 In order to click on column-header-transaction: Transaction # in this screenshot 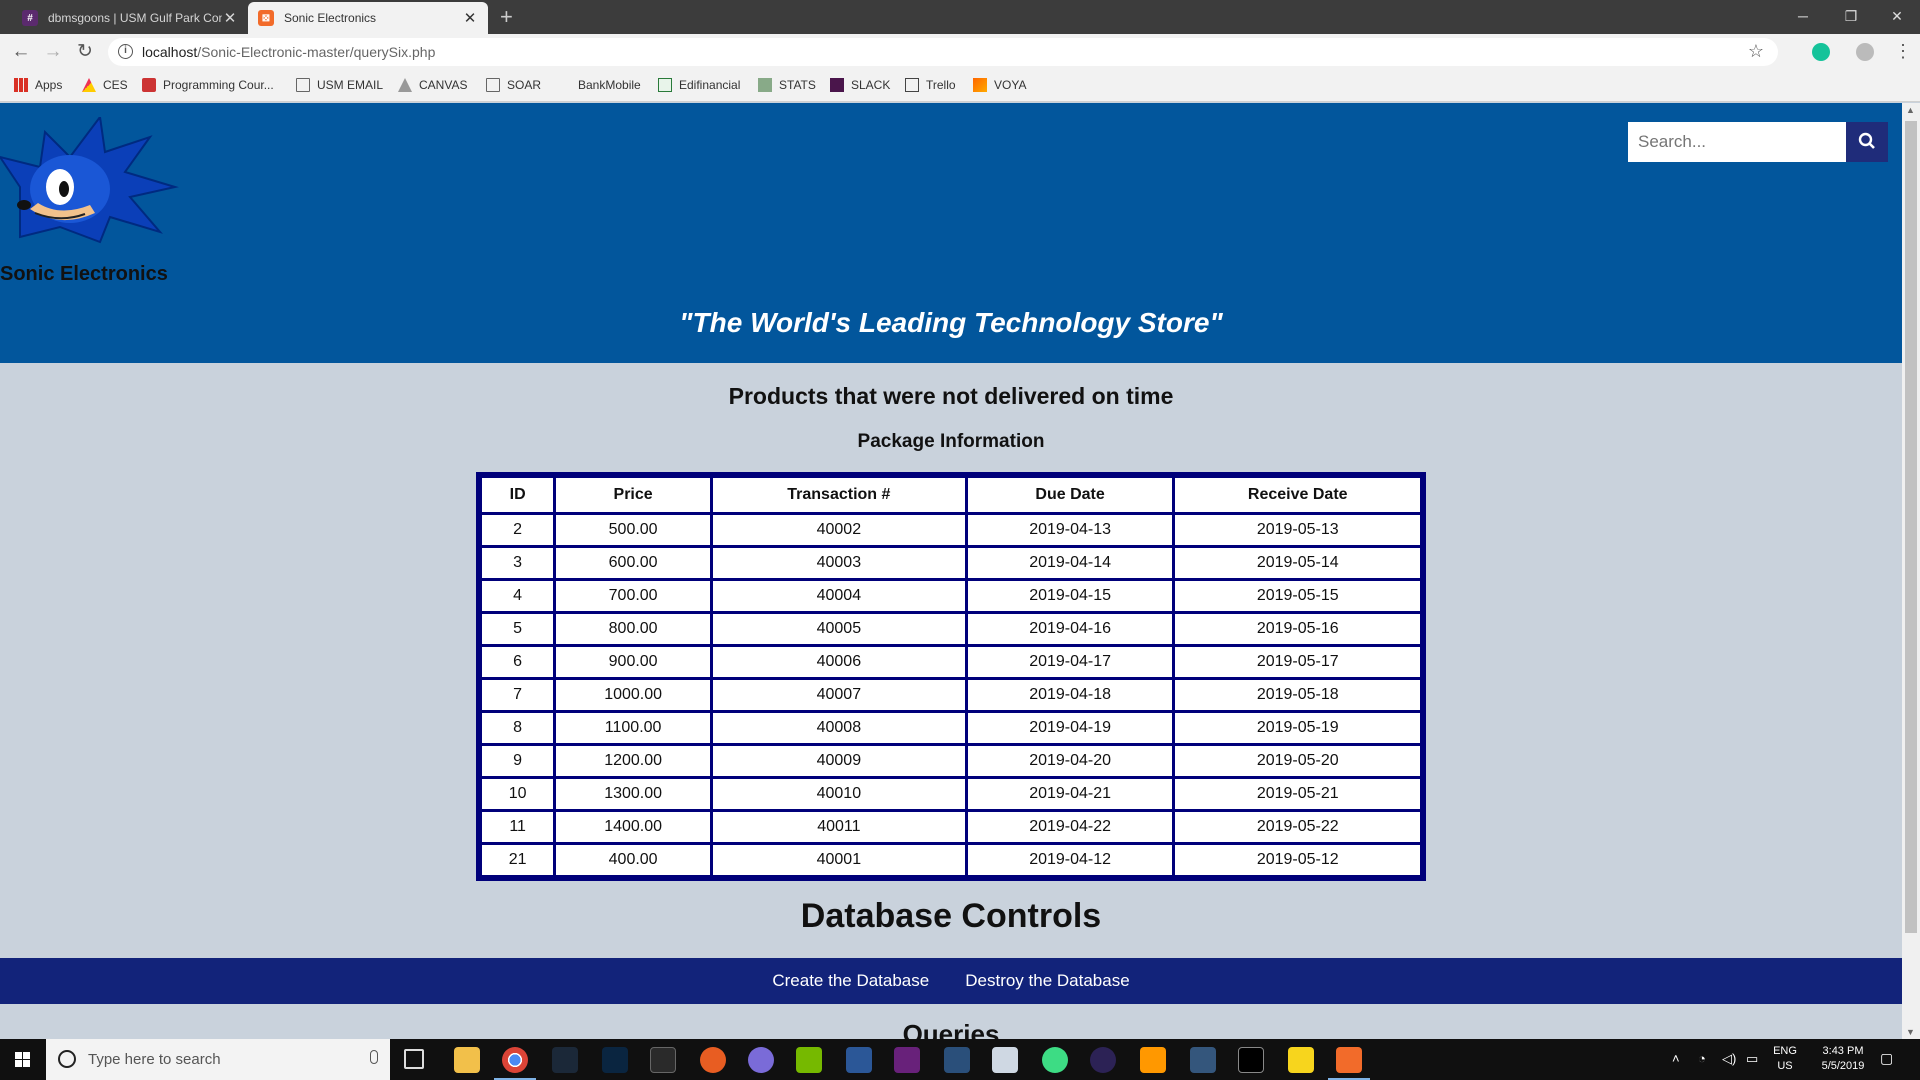, I will do `click(838, 495)`.